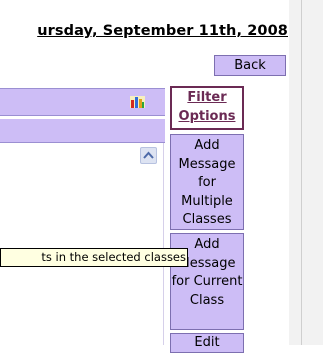  What do you see at coordinates (207, 281) in the screenshot?
I see `button-label-line: for Current` at bounding box center [207, 281].